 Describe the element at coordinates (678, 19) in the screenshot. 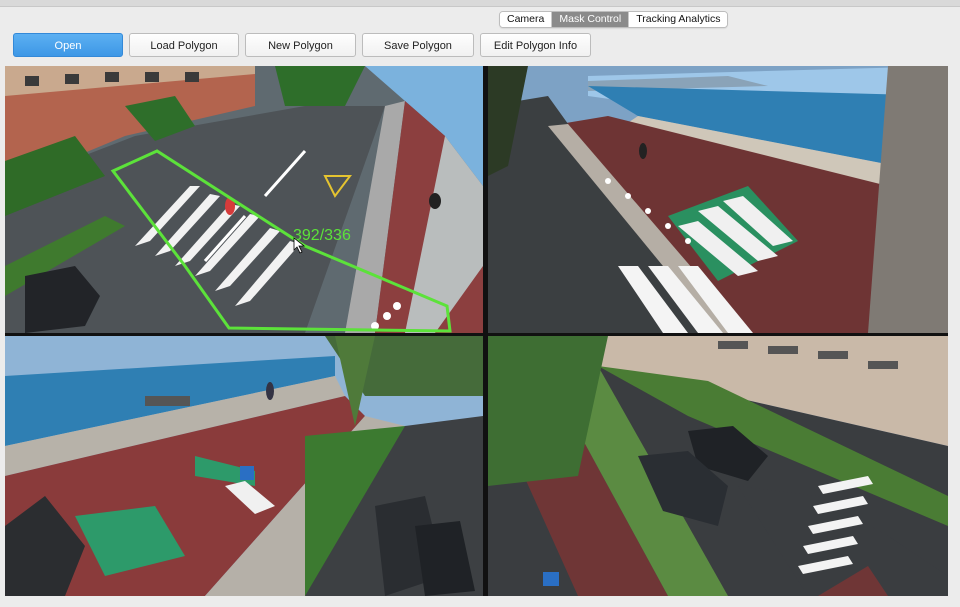

I see `tab-tracking-analytics: Tracking Analytics` at that location.